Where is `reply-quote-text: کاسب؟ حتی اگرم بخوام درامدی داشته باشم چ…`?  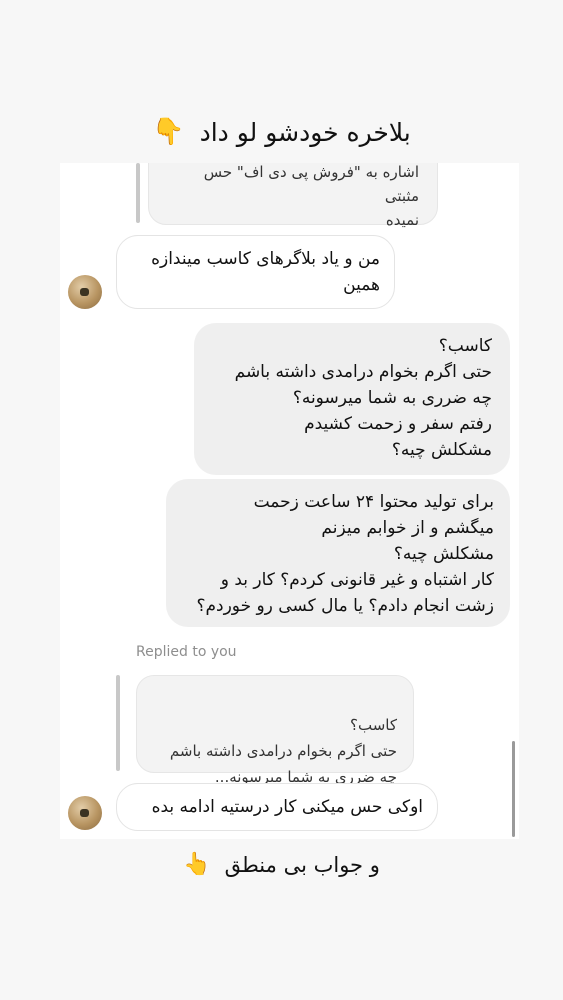
reply-quote-text: کاسب؟ حتی اگرم بخوام درامدی داشته باشم چ… is located at coordinates (283, 751).